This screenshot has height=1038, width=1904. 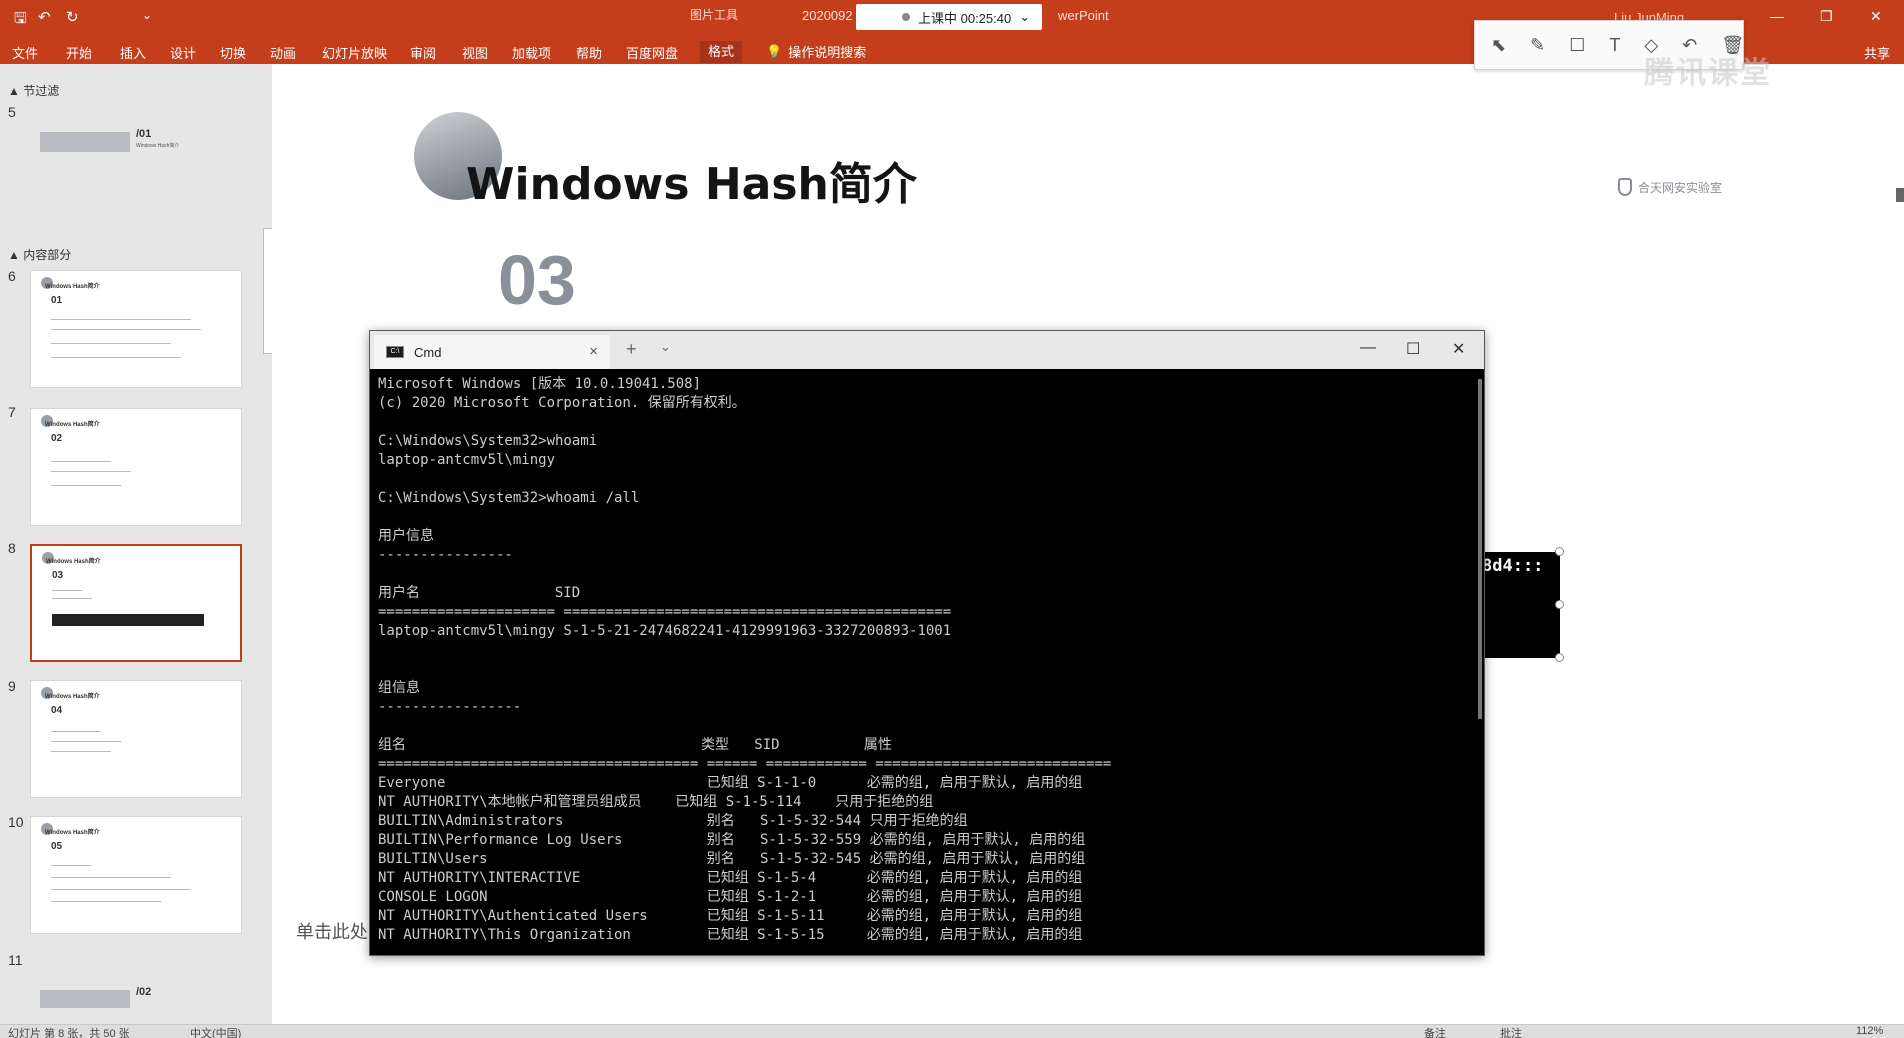 I want to click on undo-icon: ↶, so click(x=44, y=17).